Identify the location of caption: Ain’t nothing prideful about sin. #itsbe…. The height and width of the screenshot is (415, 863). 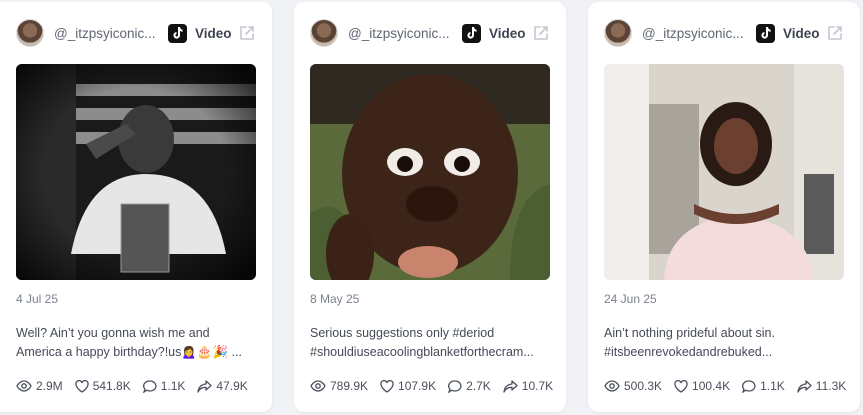
(724, 343).